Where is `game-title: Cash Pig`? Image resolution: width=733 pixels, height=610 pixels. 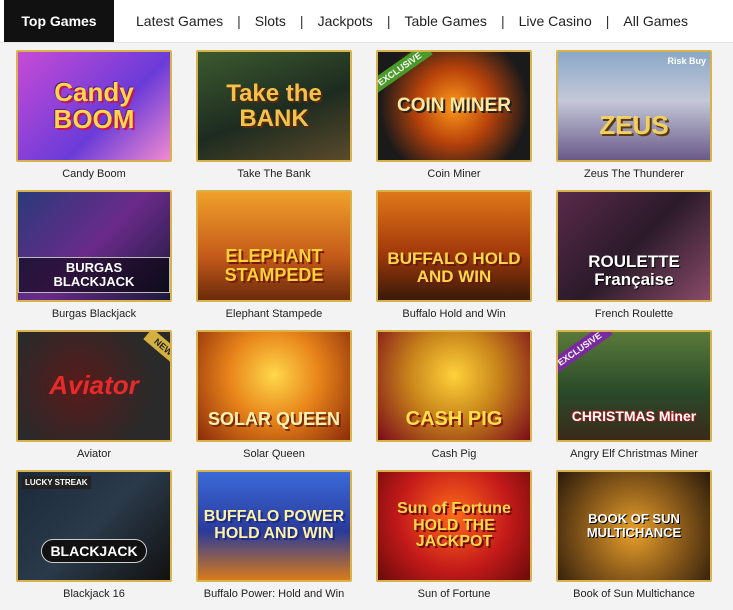
game-title: Cash Pig is located at coordinates (454, 454).